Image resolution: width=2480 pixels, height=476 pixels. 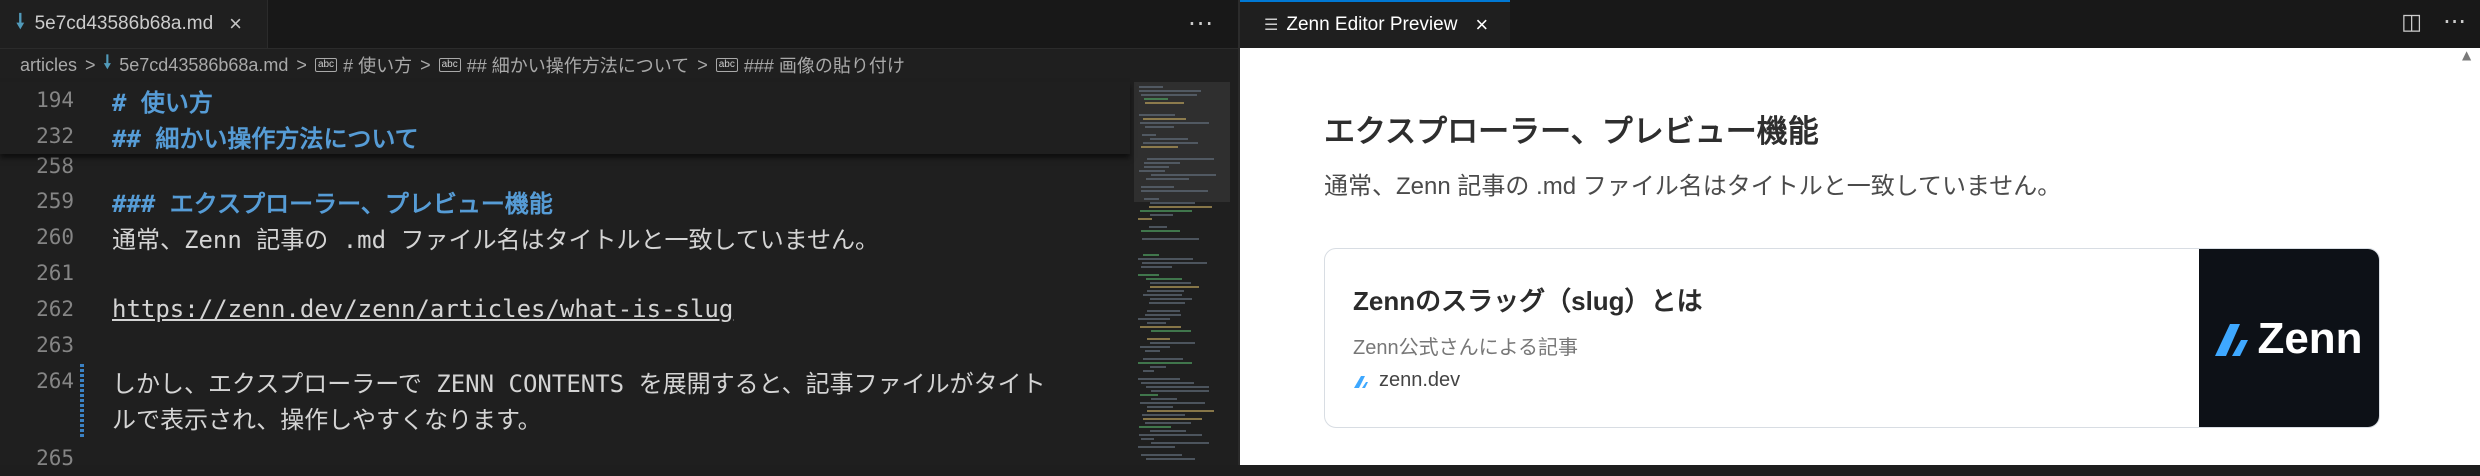 I want to click on link-card-title: Zennのスラッグ（slug）とは, so click(x=1528, y=301).